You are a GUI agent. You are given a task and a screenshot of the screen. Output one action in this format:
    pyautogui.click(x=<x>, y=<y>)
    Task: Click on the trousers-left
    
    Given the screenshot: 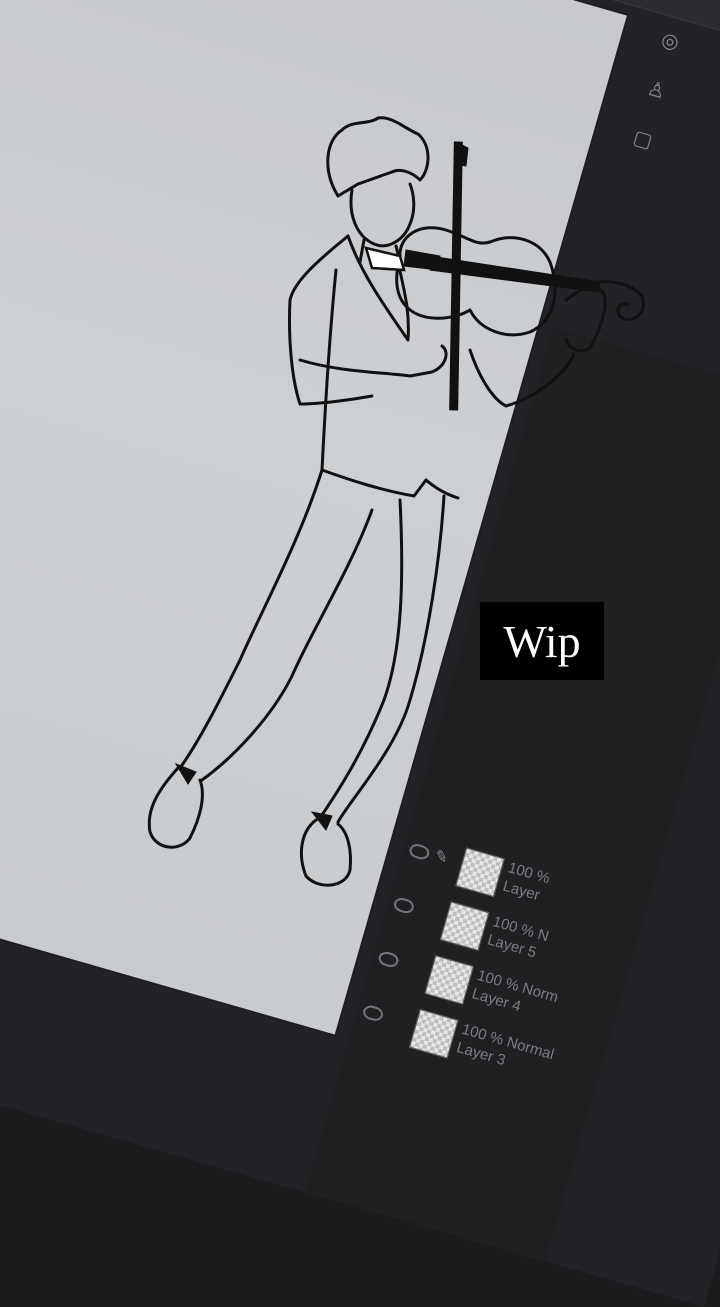 What is the action you would take?
    pyautogui.click(x=251, y=619)
    